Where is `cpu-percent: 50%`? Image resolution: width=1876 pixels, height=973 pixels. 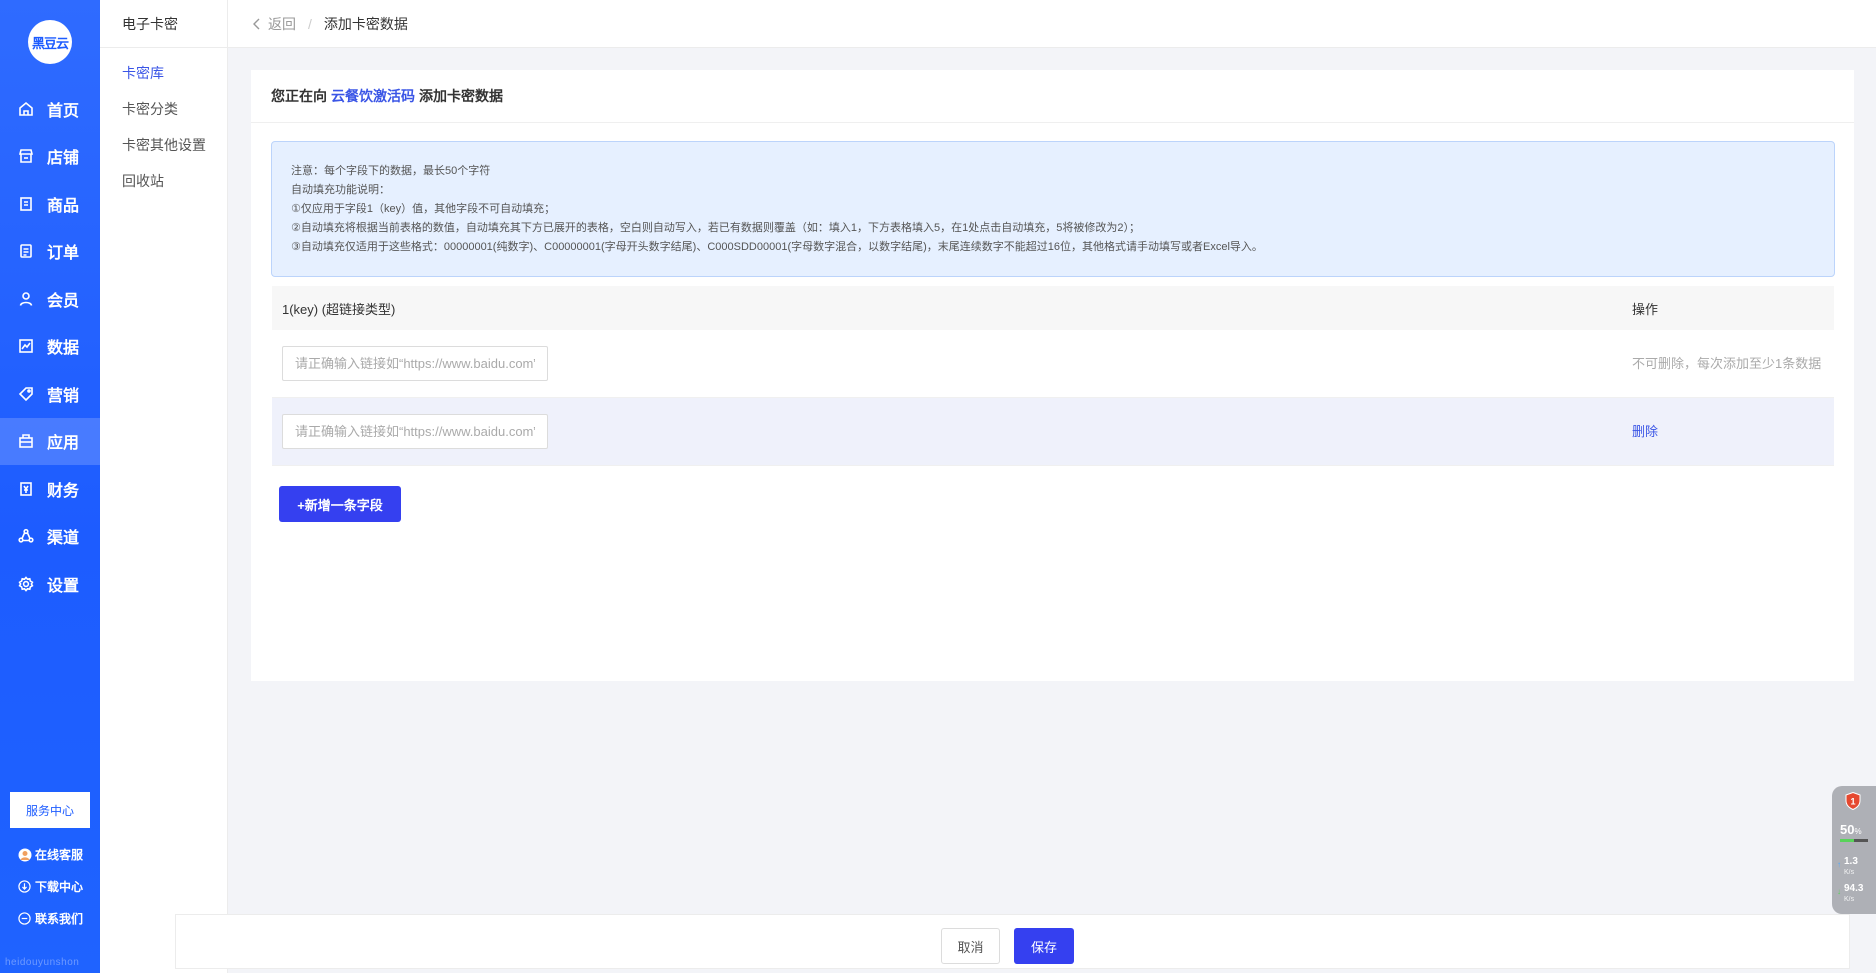 cpu-percent: 50% is located at coordinates (1851, 829).